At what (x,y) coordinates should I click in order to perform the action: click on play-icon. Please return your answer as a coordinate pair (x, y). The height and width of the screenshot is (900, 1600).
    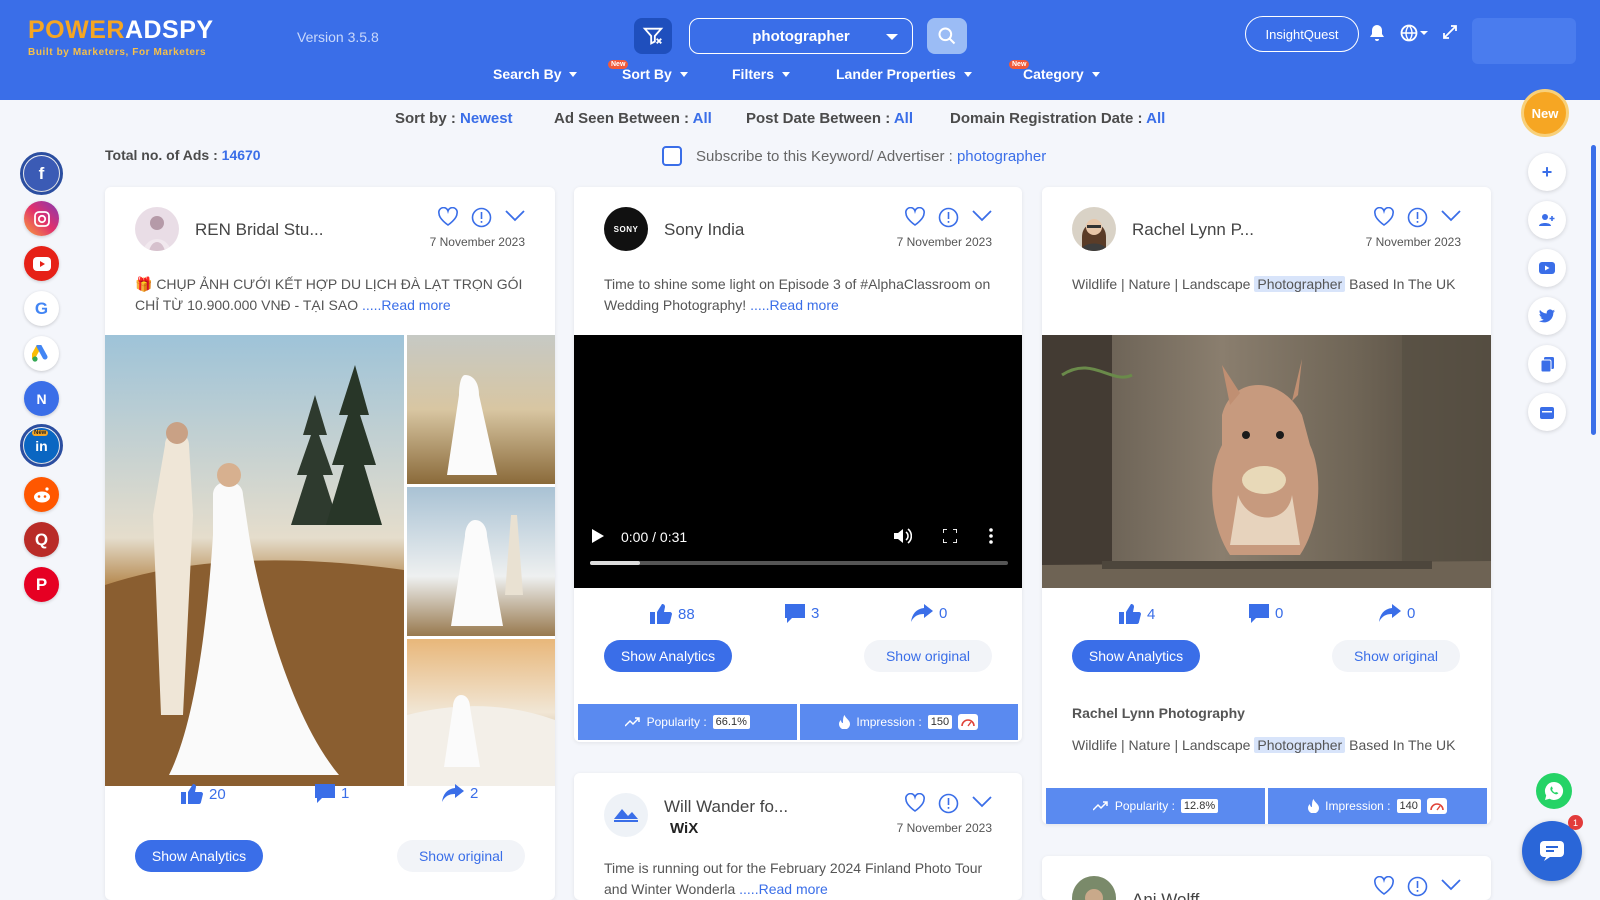
    Looking at the image, I should click on (598, 536).